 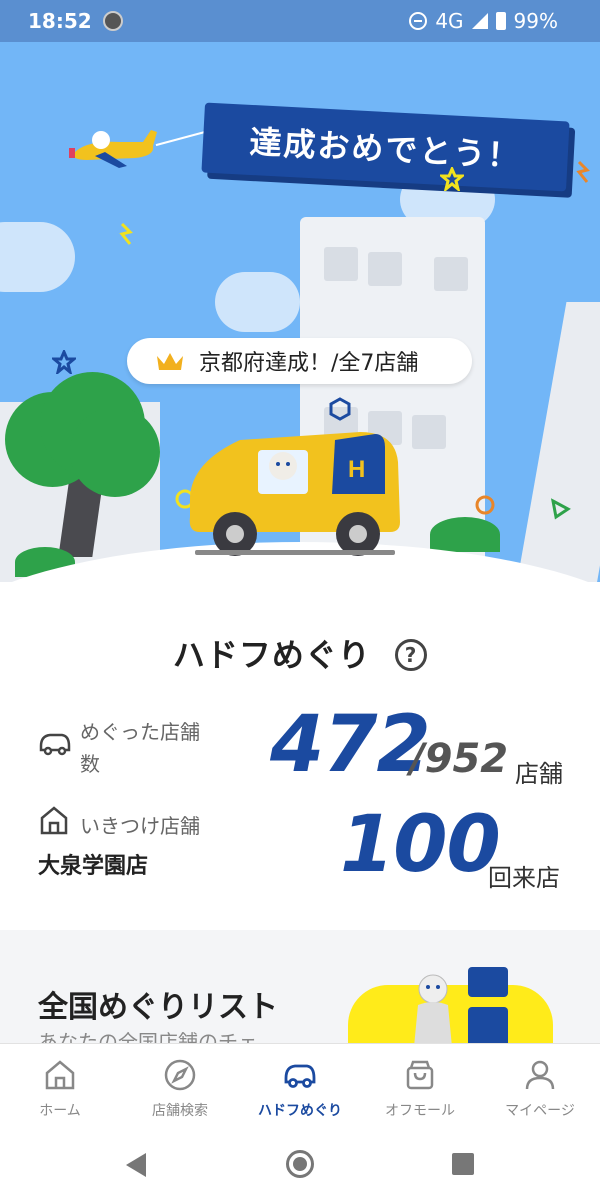 I want to click on nav-my-page: マイページ, so click(x=540, y=1088).